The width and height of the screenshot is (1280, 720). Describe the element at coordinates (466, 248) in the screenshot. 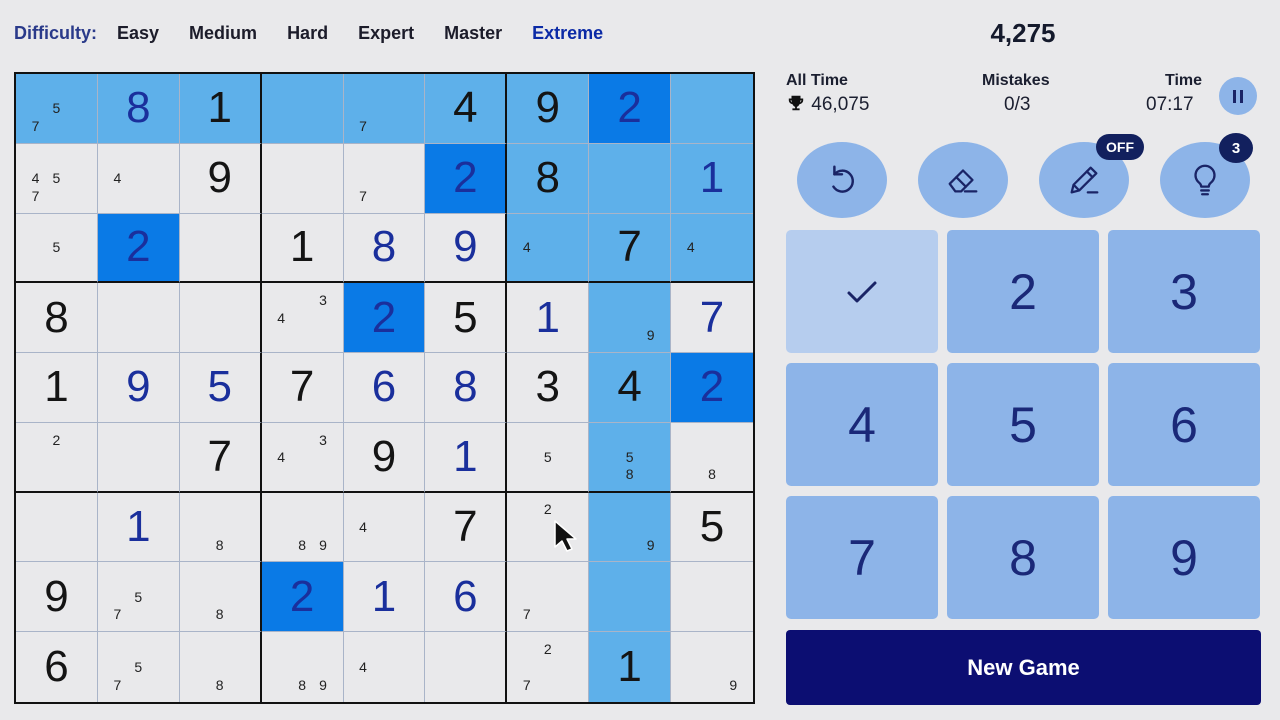

I see `cell-r3c6: 9` at that location.